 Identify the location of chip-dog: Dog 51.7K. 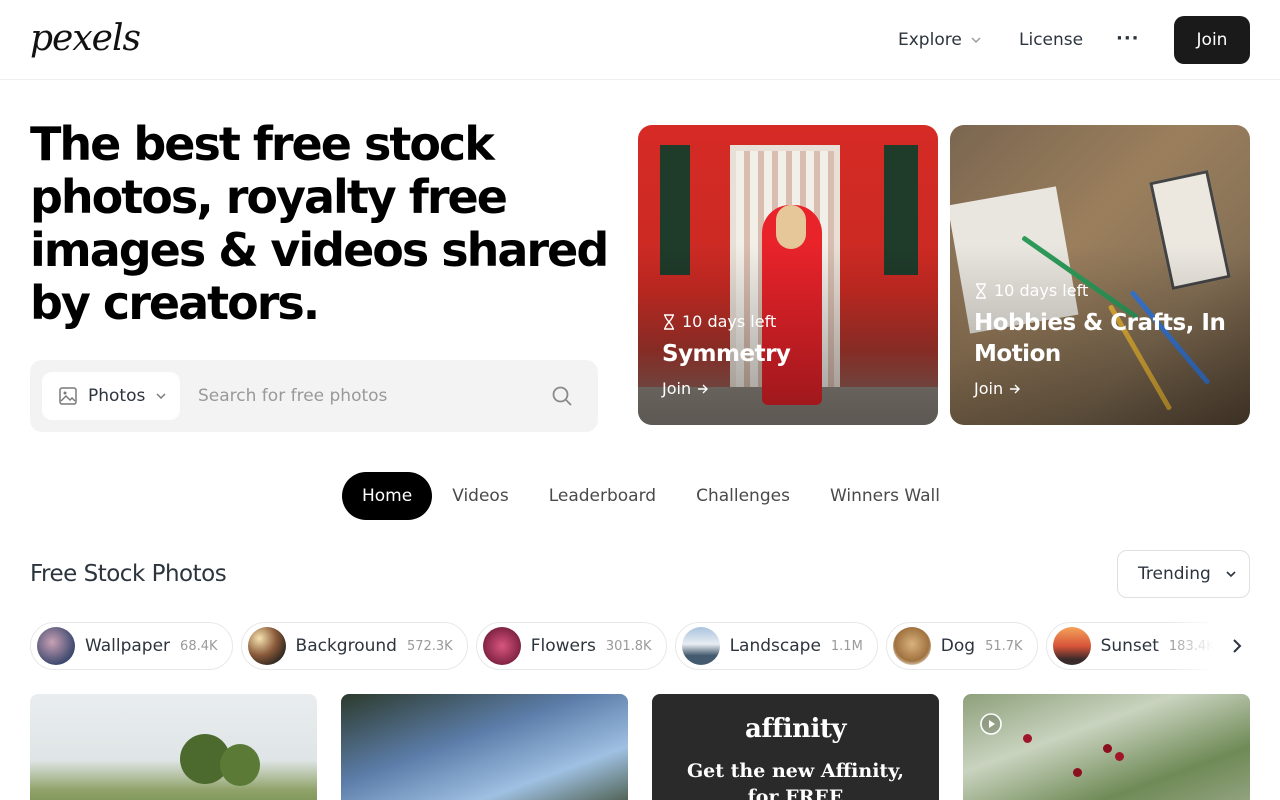
(961, 646).